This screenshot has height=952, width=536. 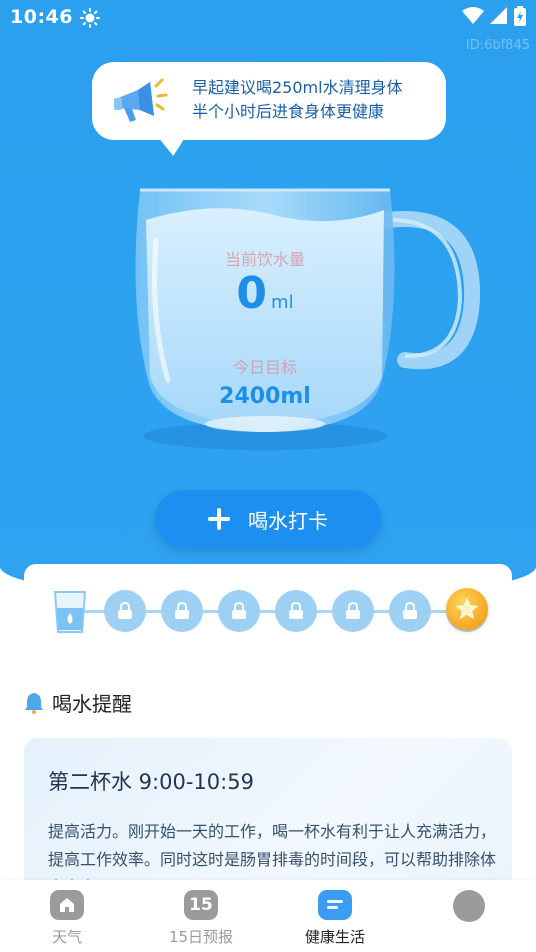 I want to click on nav-tab-health: 健康生活, so click(x=335, y=918).